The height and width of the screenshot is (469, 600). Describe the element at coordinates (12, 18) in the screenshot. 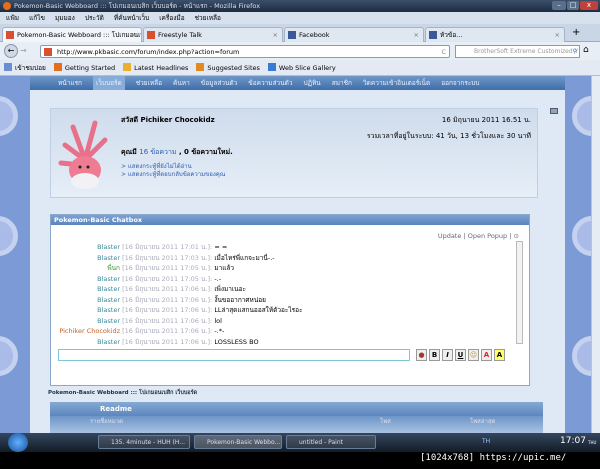

I see `menu-file: แฟ้ม` at that location.